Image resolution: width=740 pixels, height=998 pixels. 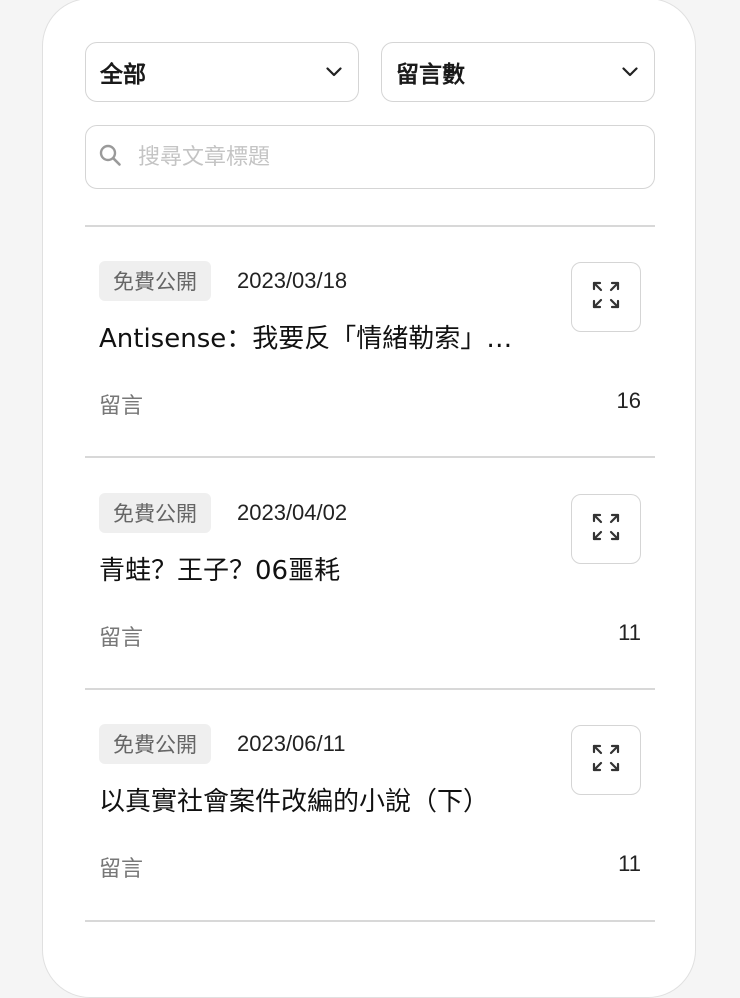 I want to click on post-date: 2023/04/02, so click(x=292, y=512).